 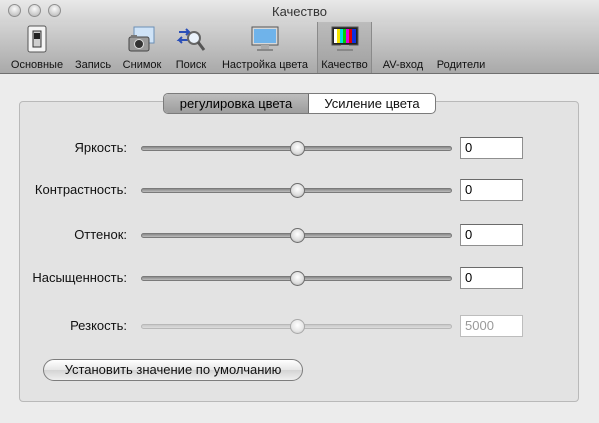 I want to click on reset-defaults-button: Установить значение по умолчанию, so click(x=173, y=370).